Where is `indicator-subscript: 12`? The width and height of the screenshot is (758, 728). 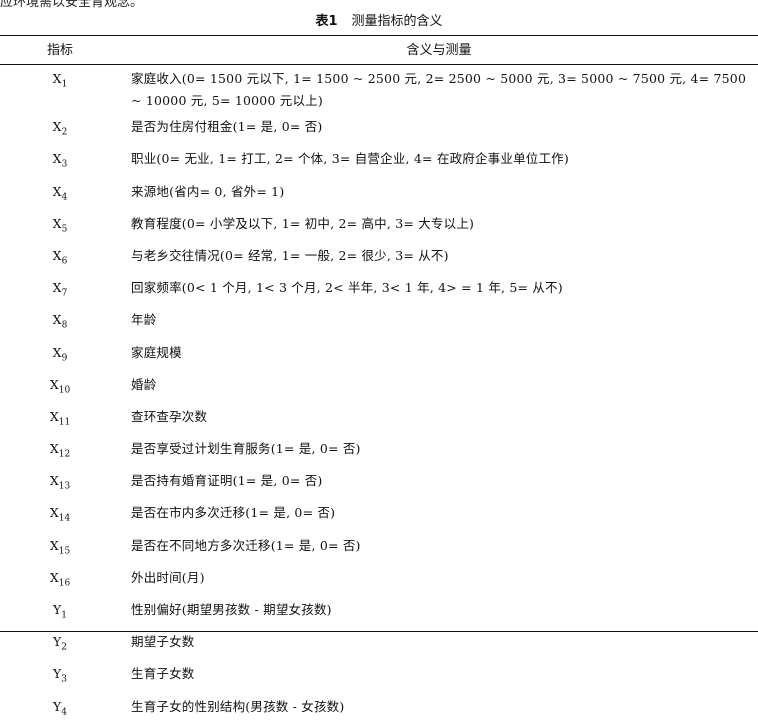 indicator-subscript: 12 is located at coordinates (64, 454).